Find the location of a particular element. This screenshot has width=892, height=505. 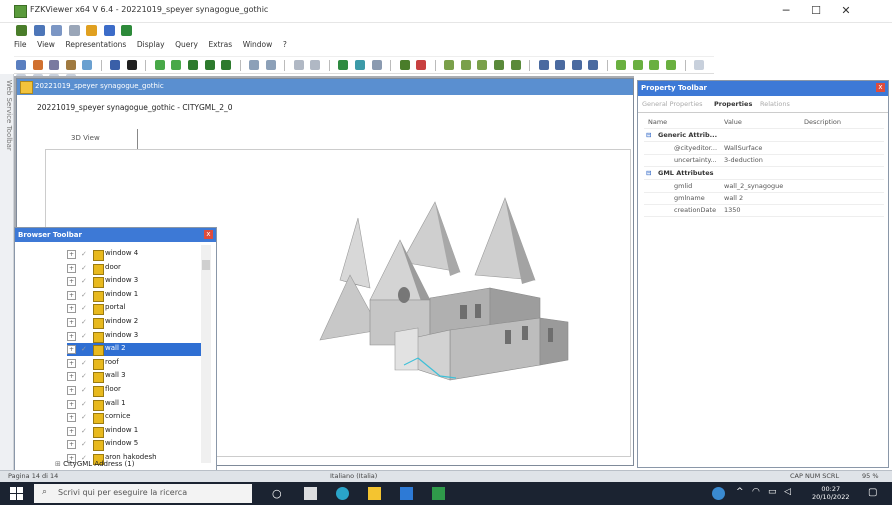

menu-query: Query is located at coordinates (186, 44).